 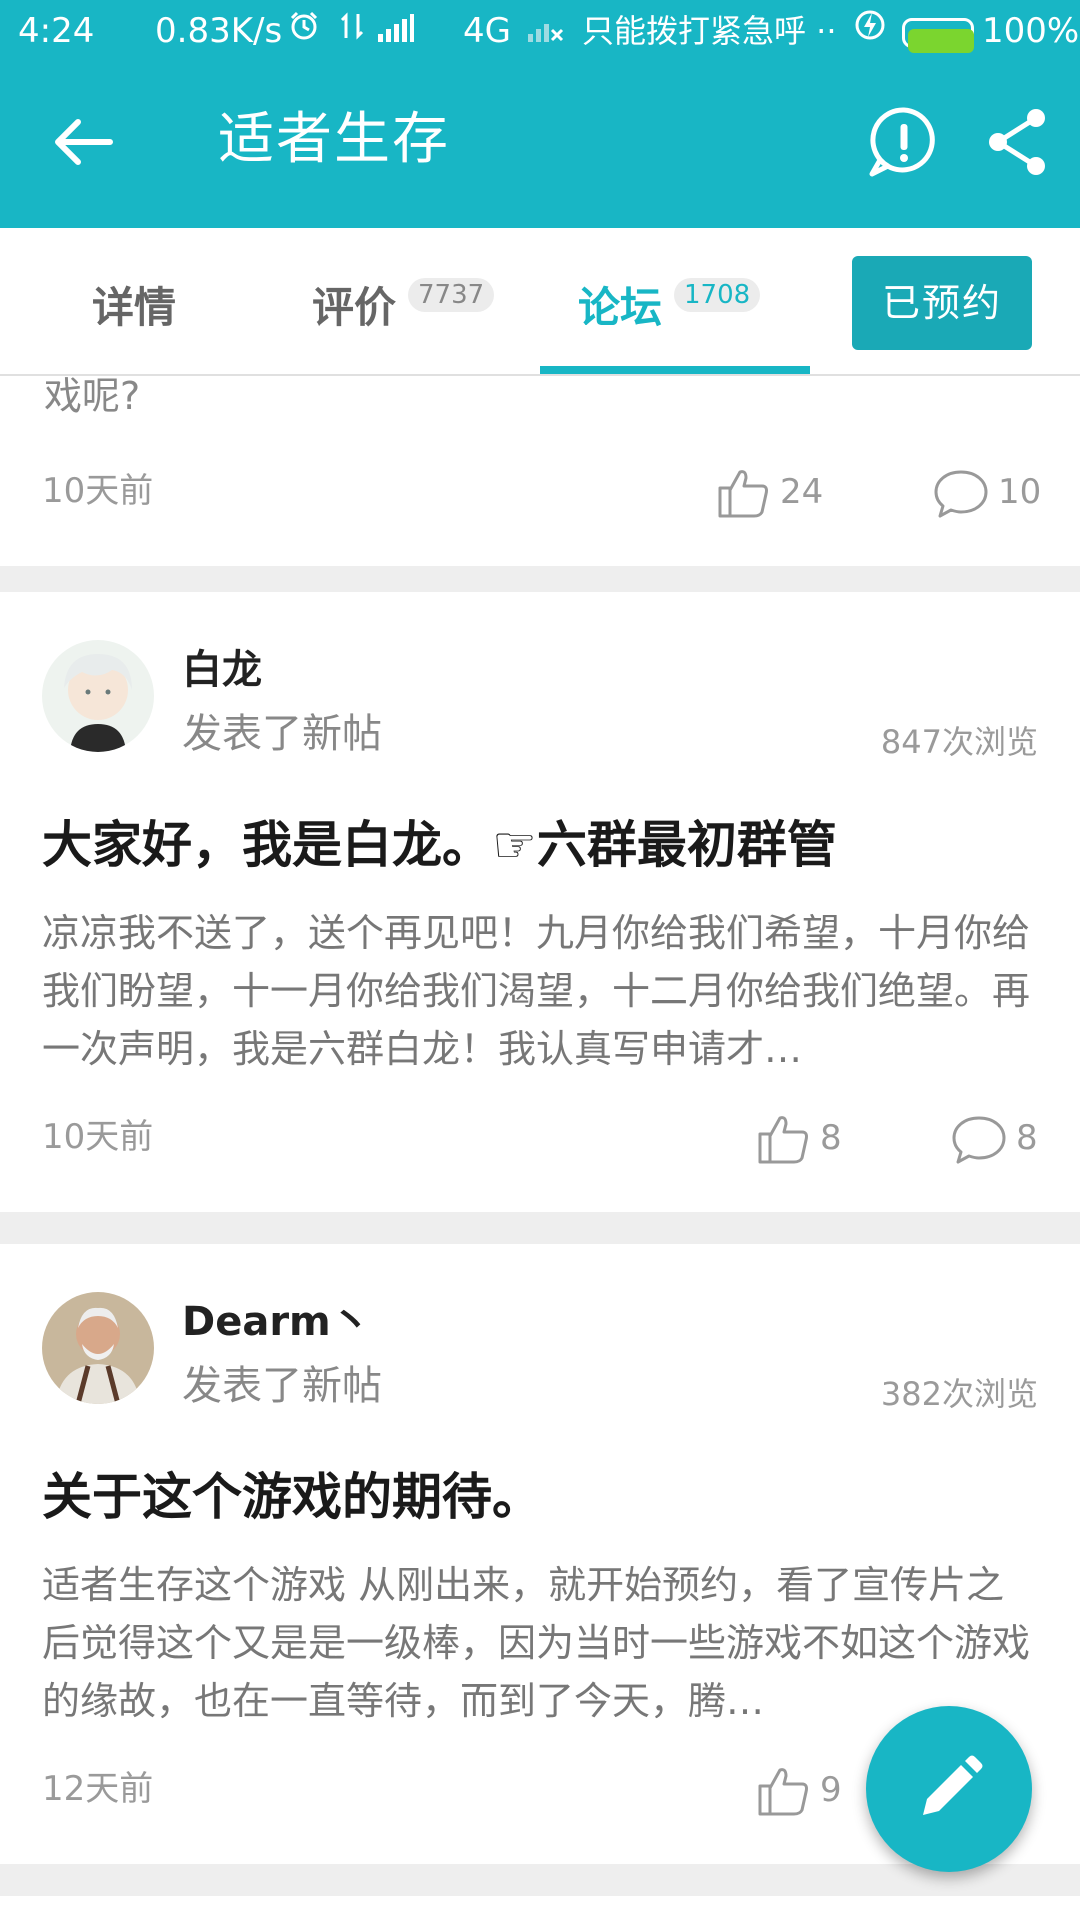 What do you see at coordinates (717, 295) in the screenshot?
I see `forum-count-badge: 1708` at bounding box center [717, 295].